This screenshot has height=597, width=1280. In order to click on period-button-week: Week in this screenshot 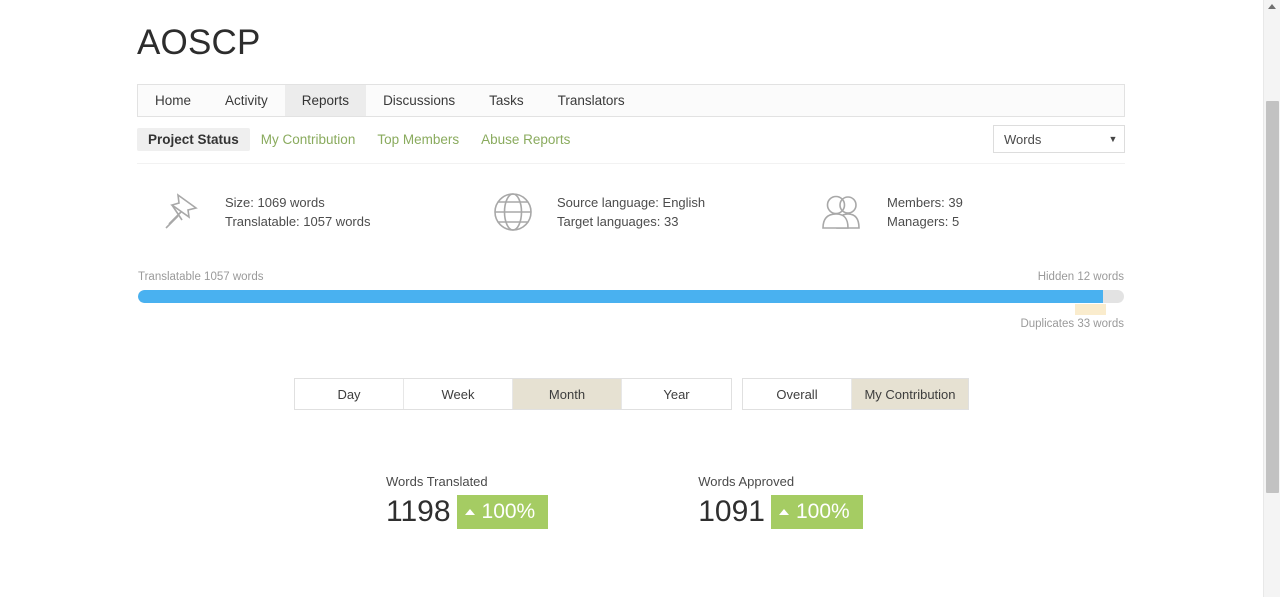, I will do `click(458, 394)`.